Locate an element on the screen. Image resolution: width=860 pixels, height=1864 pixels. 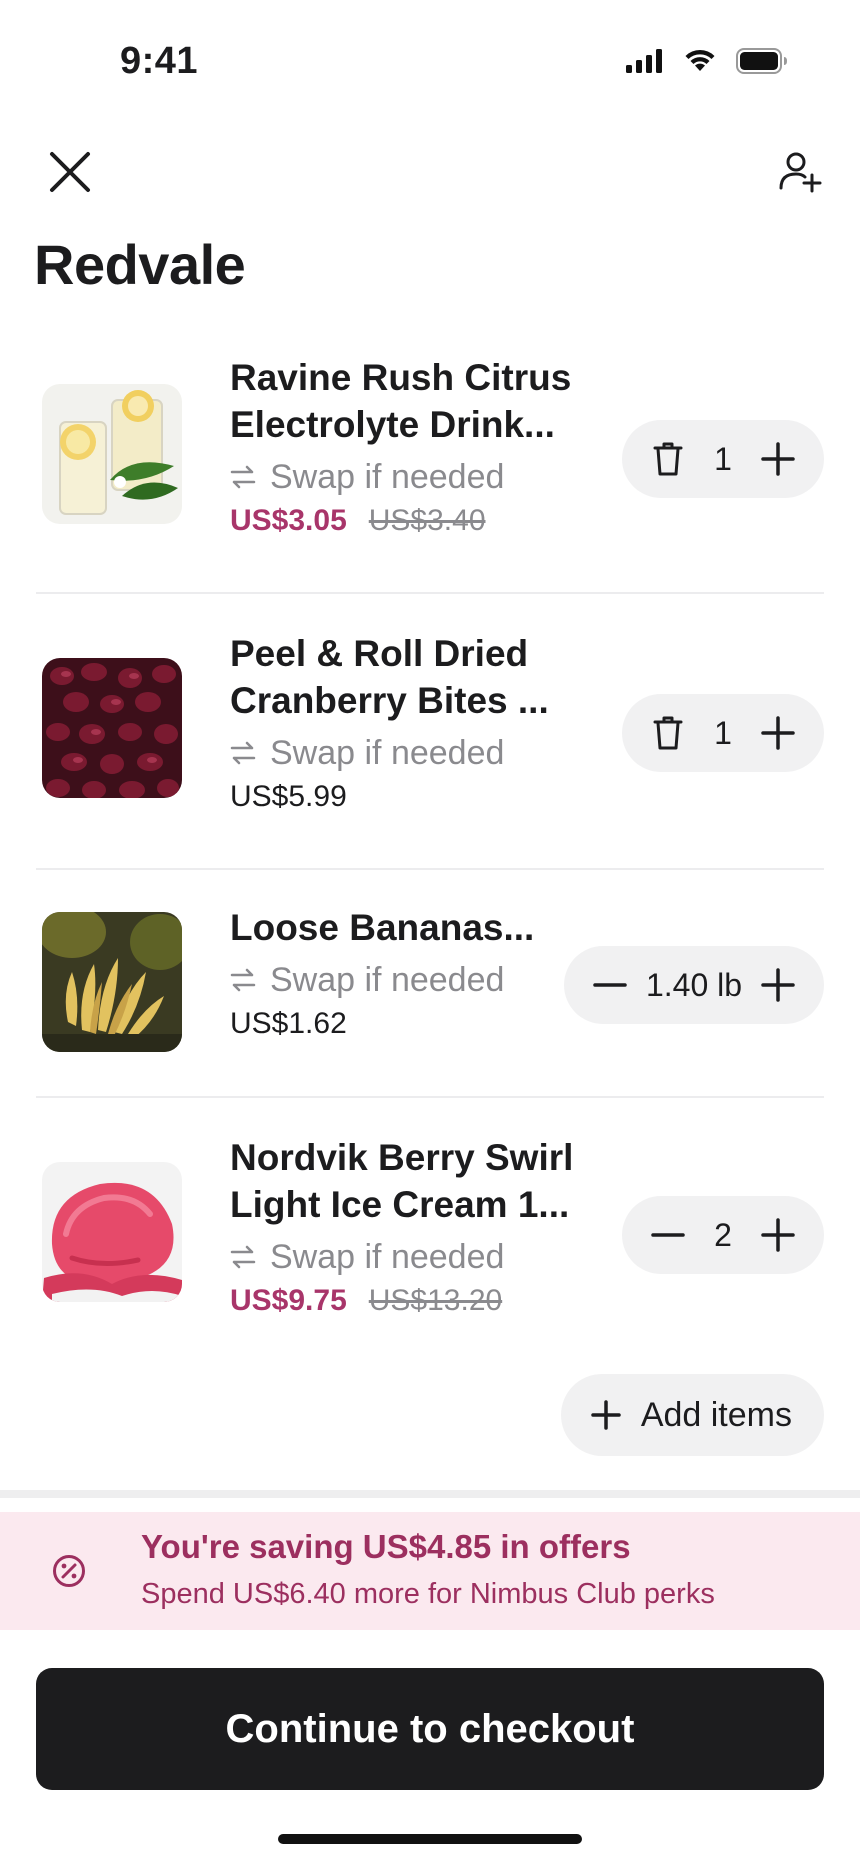
price-row: US$1.62 is located at coordinates (410, 1030).